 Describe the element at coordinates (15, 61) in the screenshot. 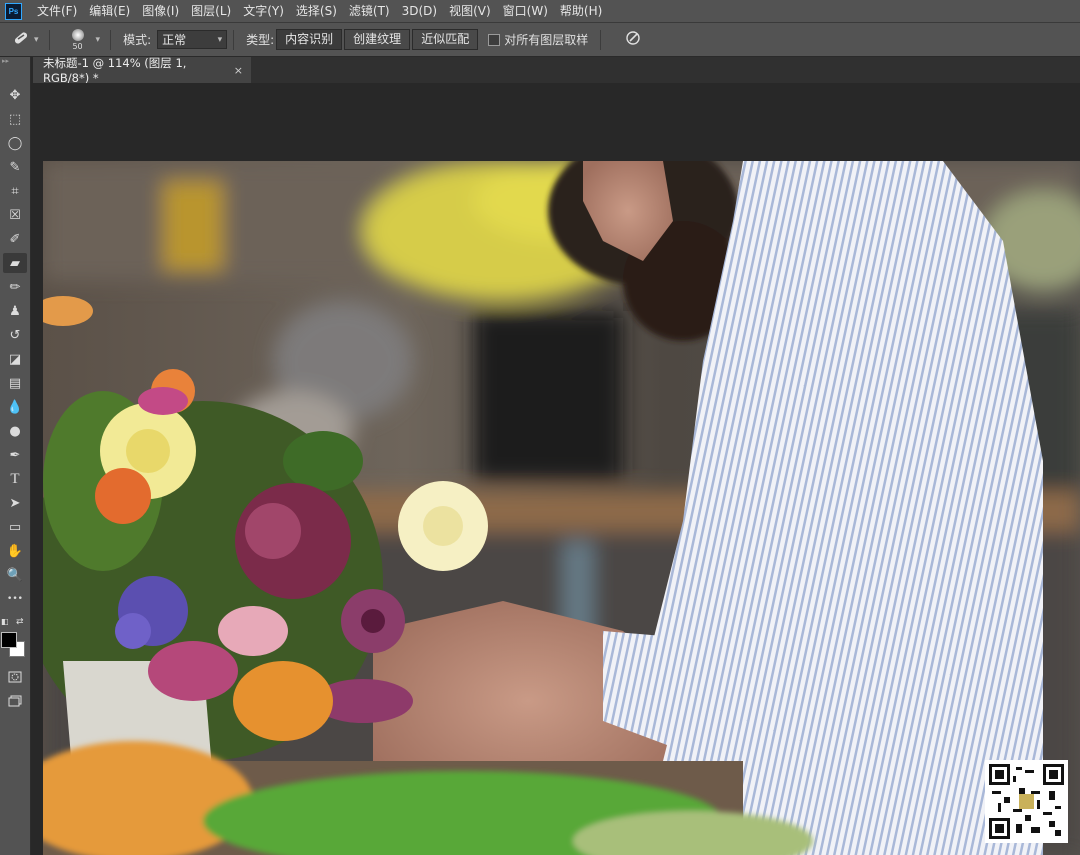

I see `toolbox-grip-icon: ▸▸` at that location.